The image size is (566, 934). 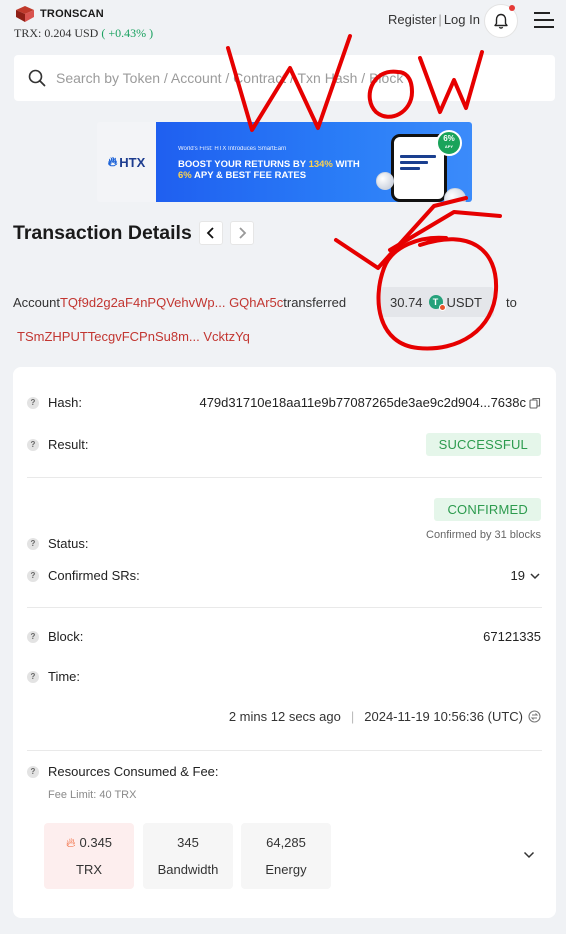 What do you see at coordinates (284, 716) in the screenshot?
I see `time-ago: 2 mins 12 secs ago` at bounding box center [284, 716].